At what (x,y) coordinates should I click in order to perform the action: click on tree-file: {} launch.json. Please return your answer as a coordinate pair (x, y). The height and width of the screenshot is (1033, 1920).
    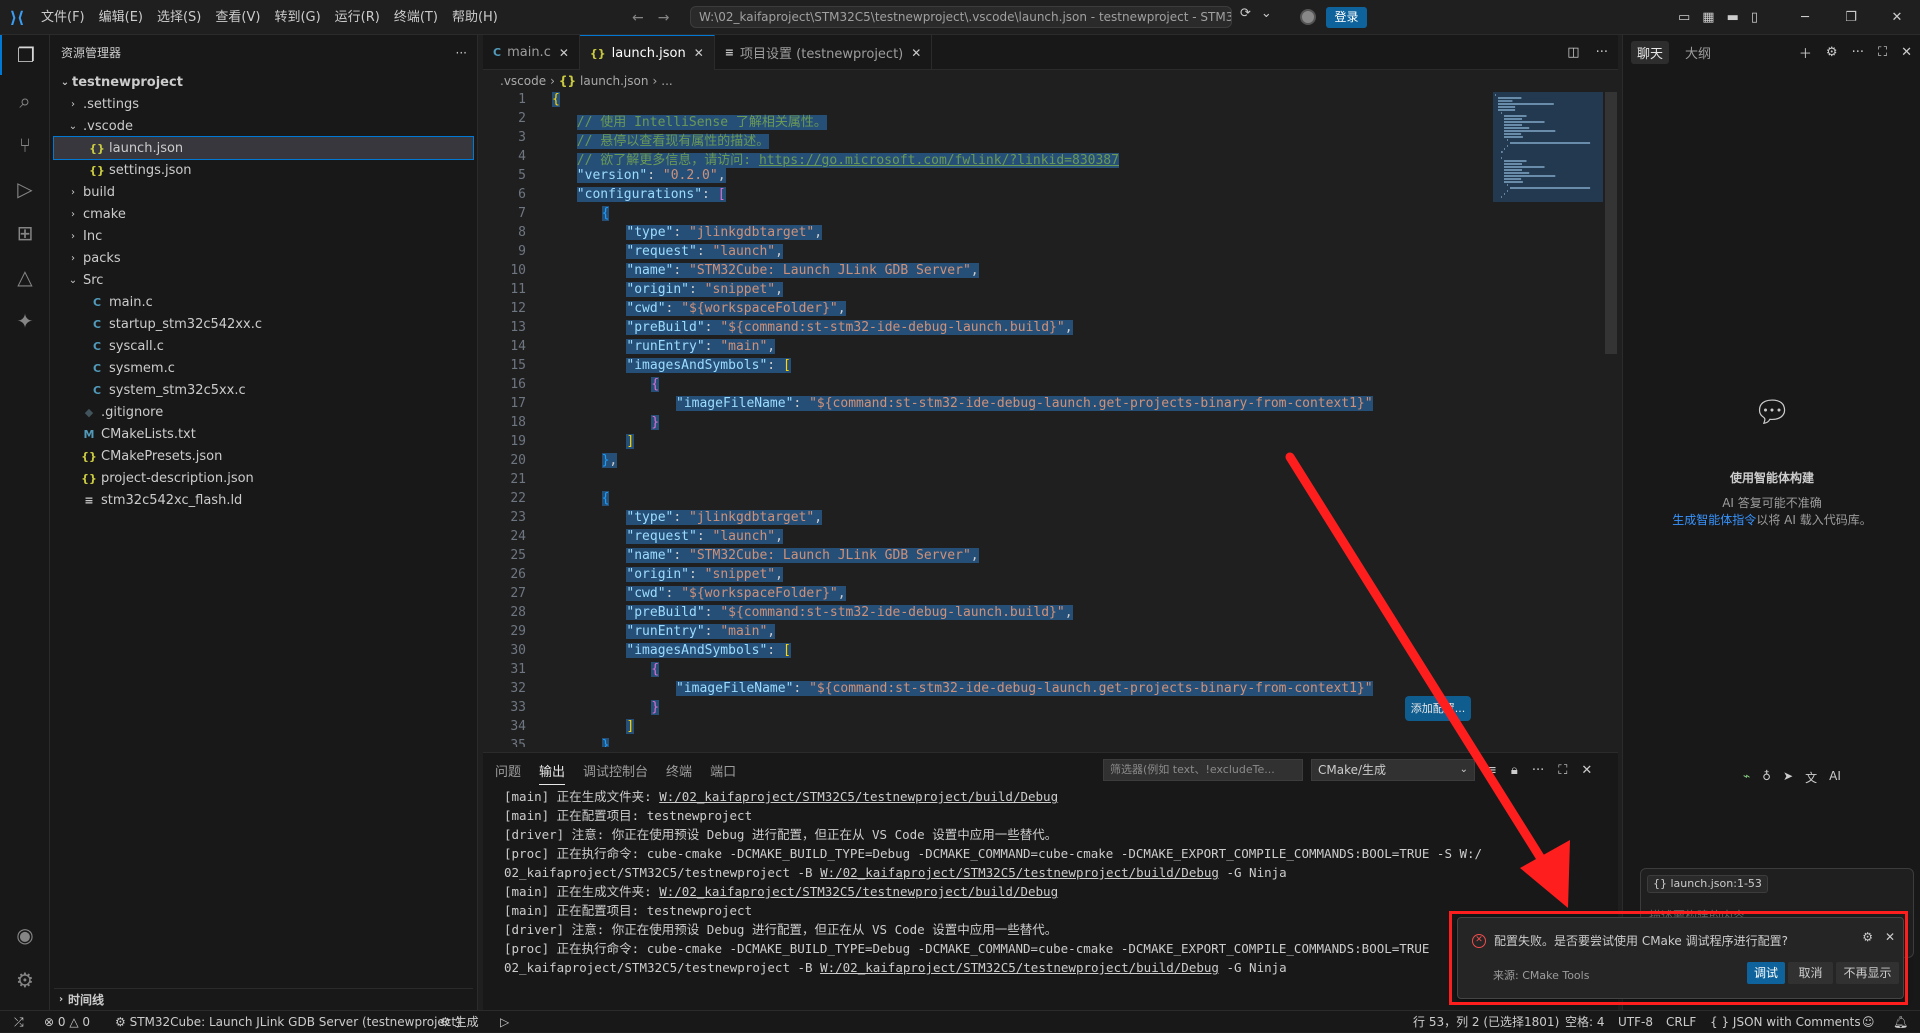
    Looking at the image, I should click on (263, 148).